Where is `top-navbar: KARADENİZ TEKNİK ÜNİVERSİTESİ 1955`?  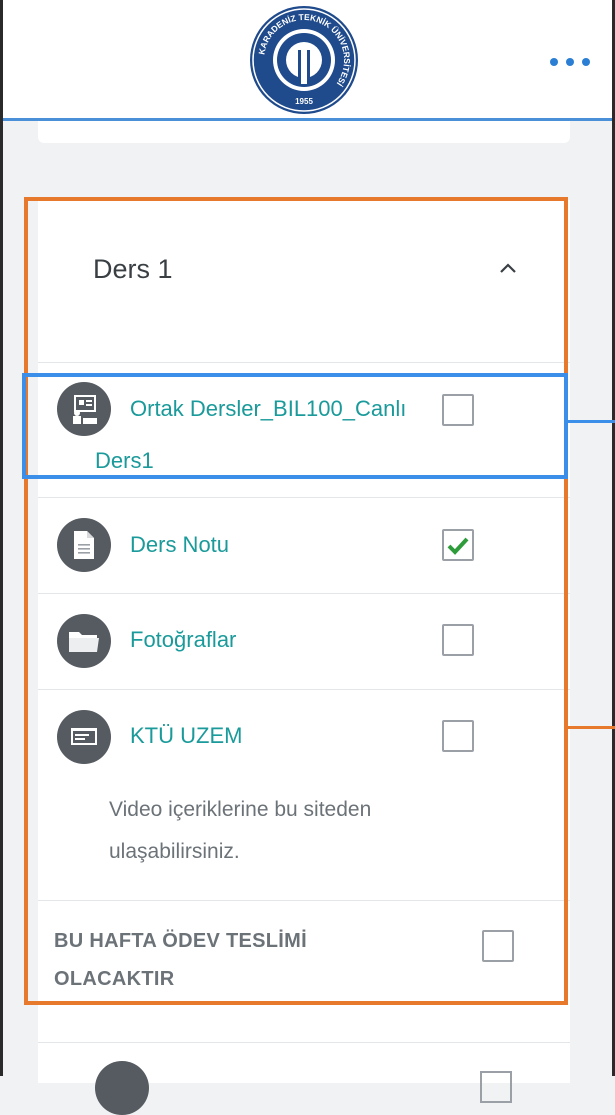 top-navbar: KARADENİZ TEKNİK ÜNİVERSİTESİ 1955 is located at coordinates (307, 60).